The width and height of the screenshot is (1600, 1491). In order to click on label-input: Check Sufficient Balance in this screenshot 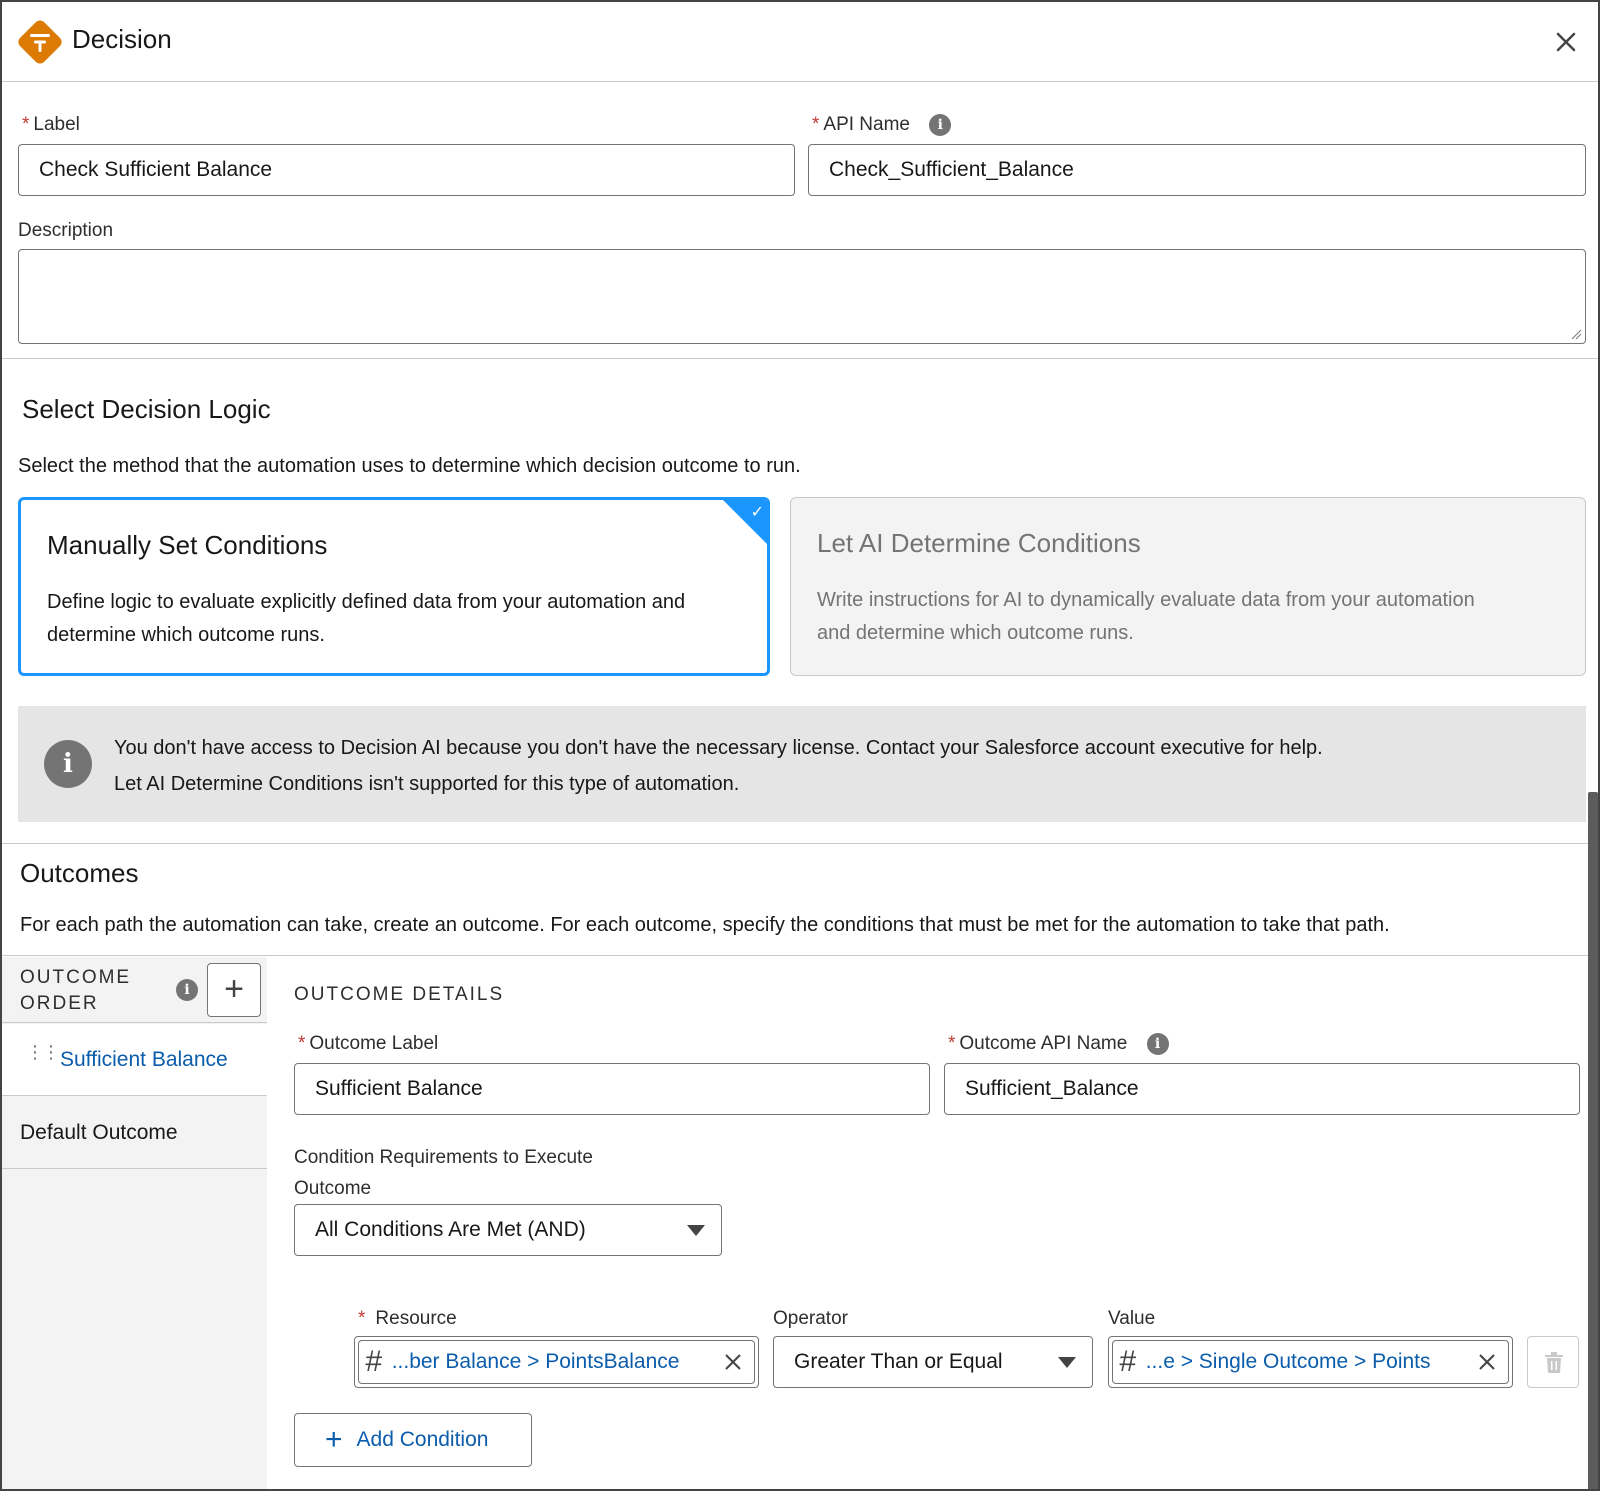, I will do `click(406, 170)`.